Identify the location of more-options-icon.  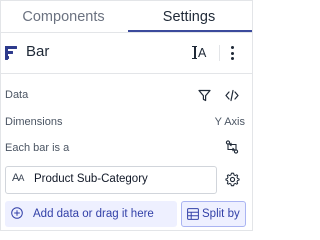
(232, 53).